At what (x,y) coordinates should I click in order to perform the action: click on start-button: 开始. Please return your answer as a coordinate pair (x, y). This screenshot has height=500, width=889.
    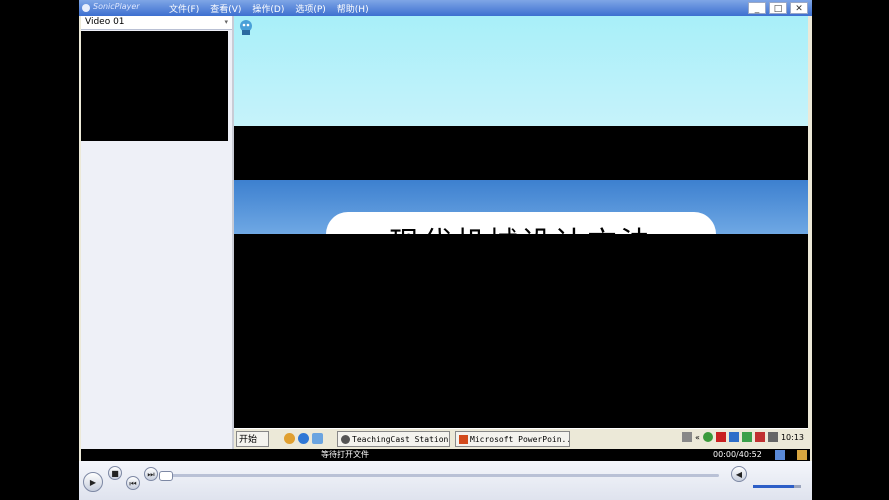
    Looking at the image, I should click on (252, 439).